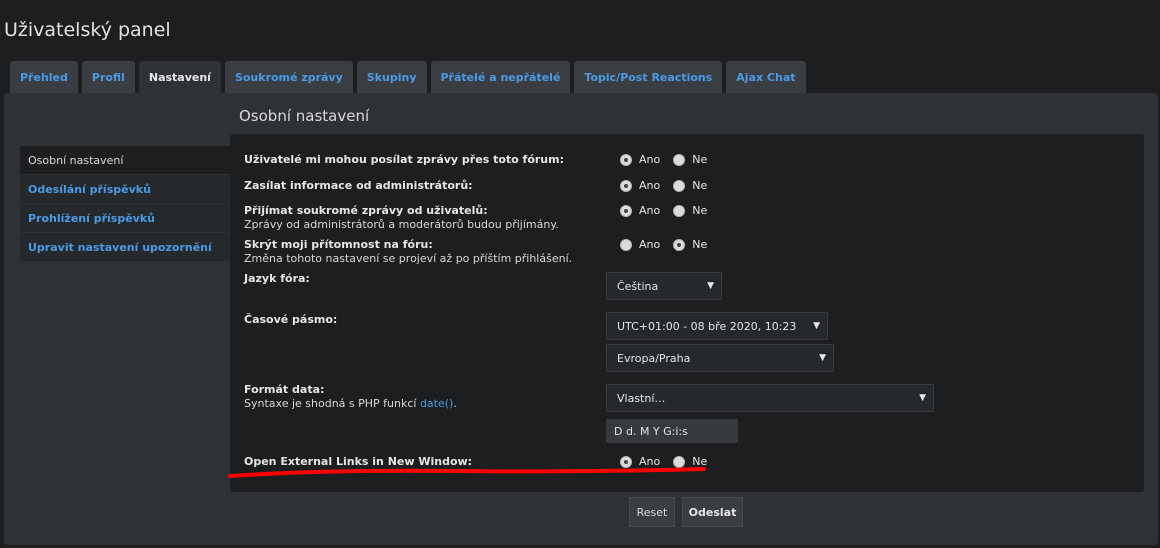 Image resolution: width=1160 pixels, height=548 pixels. What do you see at coordinates (44, 77) in the screenshot?
I see `tab-overview: Přehled` at bounding box center [44, 77].